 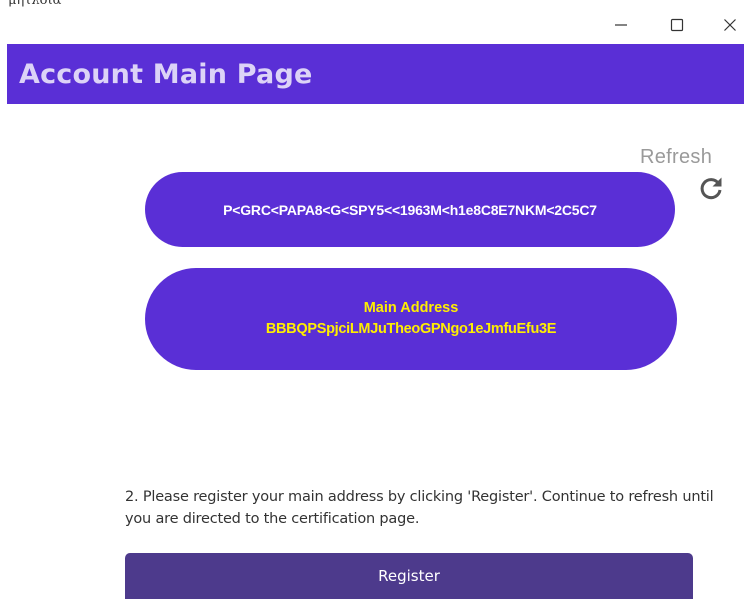 I want to click on main-address-value: BBBQPSpjciLMJuTheoGPNgo1eJmfuEfu3E, so click(x=411, y=329).